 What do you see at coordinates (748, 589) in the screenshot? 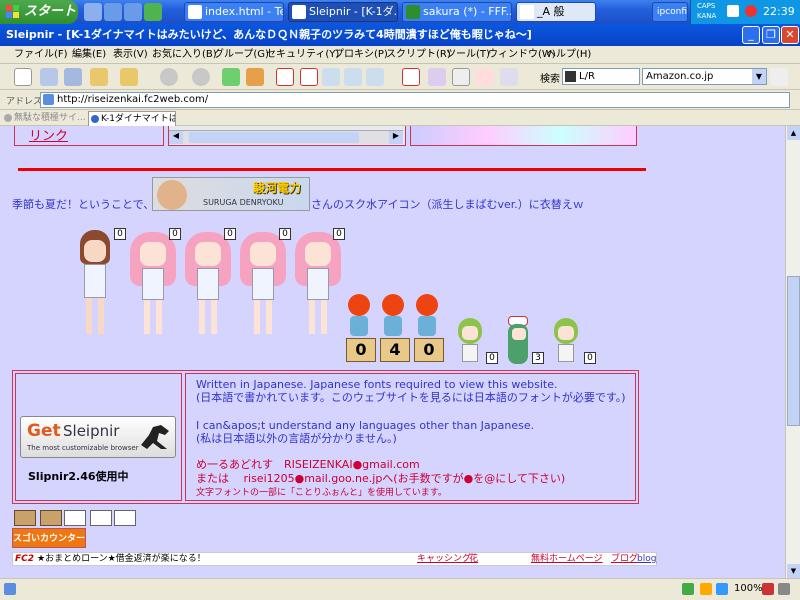
I see `zoom-level: 100%` at bounding box center [748, 589].